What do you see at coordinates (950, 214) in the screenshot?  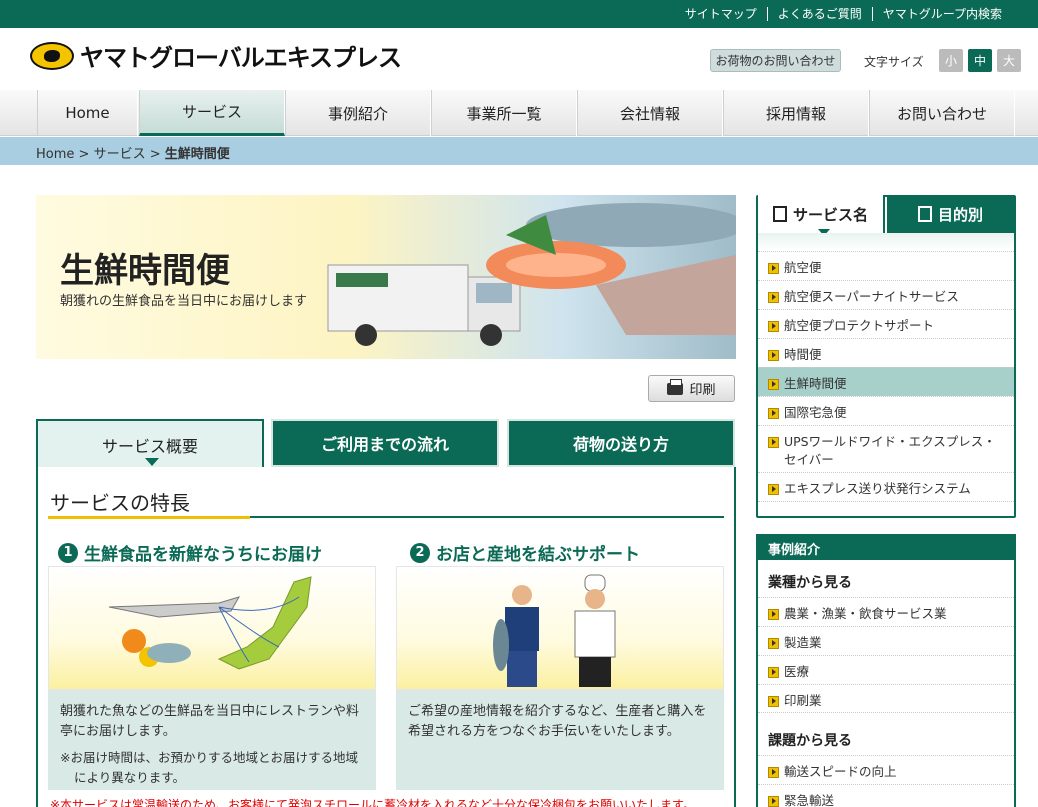 I see `side-tab-purpose: 目的別` at bounding box center [950, 214].